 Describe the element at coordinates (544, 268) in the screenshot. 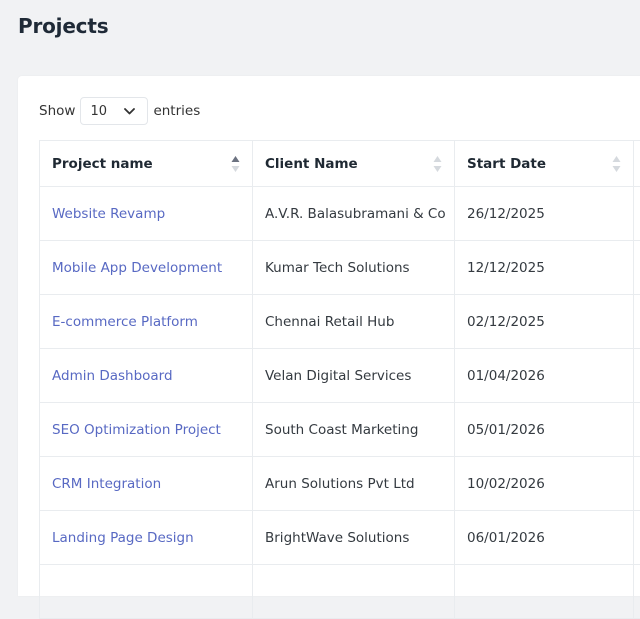

I see `start-date-cell: 12/12/2025` at that location.